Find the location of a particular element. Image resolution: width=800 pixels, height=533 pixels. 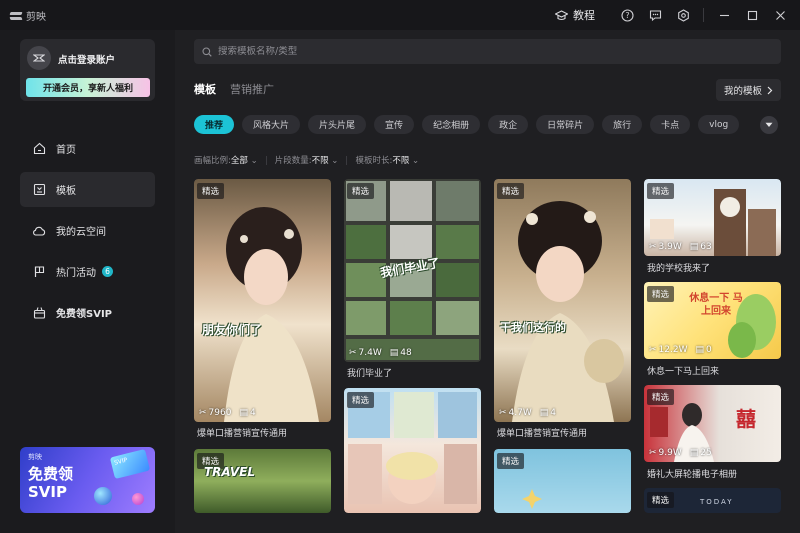

graduation-cap-icon is located at coordinates (561, 14).